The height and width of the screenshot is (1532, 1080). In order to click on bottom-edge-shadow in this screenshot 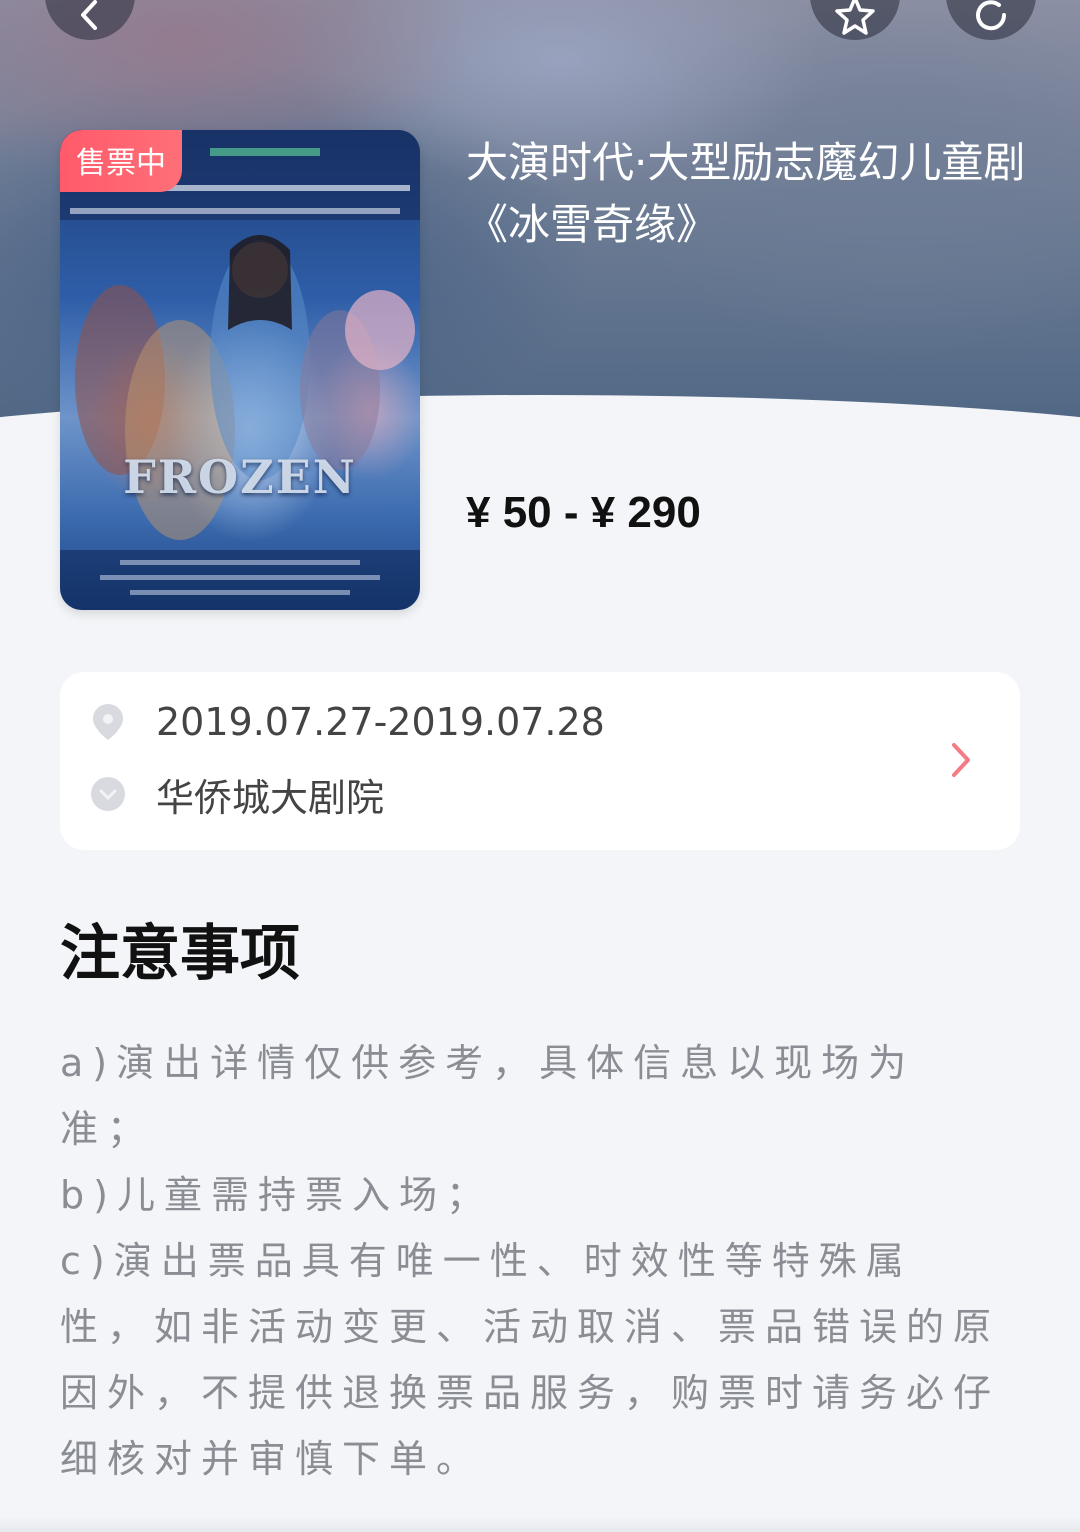, I will do `click(540, 1524)`.